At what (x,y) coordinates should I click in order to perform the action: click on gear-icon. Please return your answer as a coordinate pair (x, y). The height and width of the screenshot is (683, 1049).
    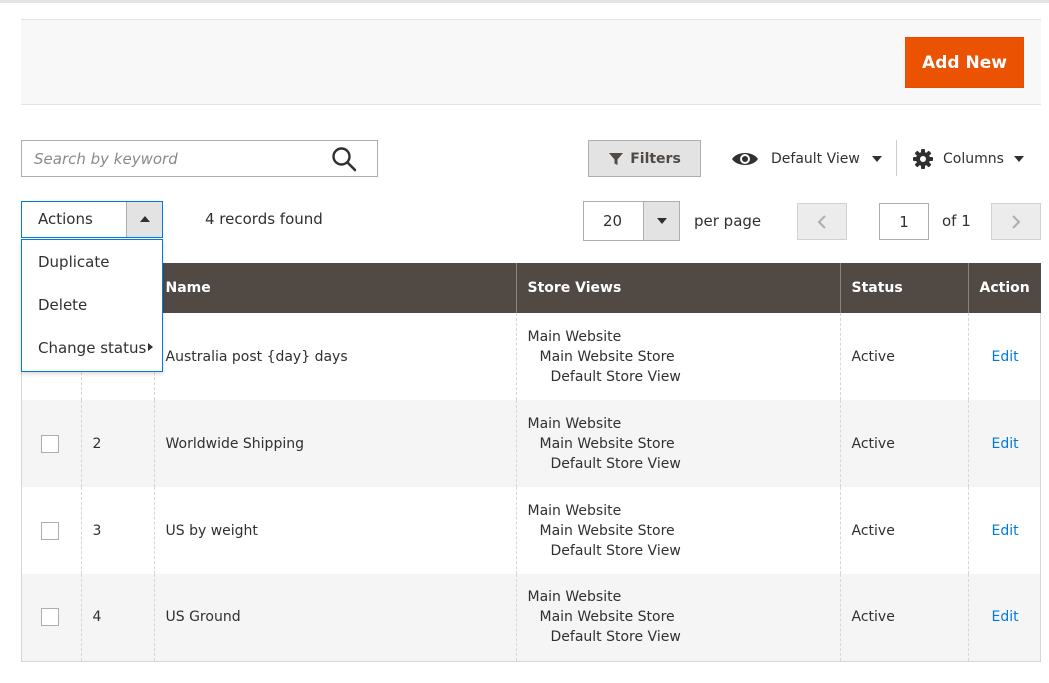
    Looking at the image, I should click on (923, 158).